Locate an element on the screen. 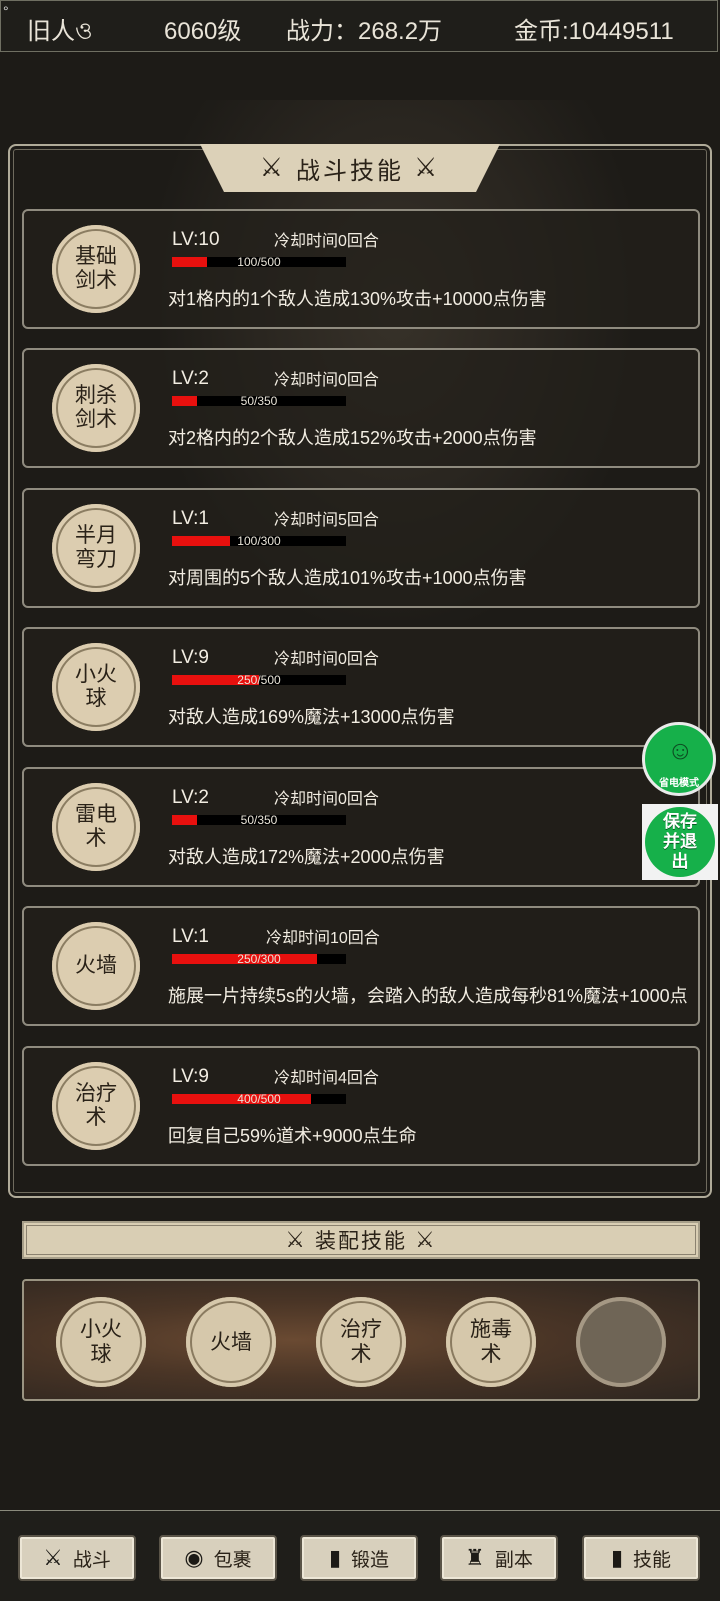  rabbit-icon: ☺ is located at coordinates (680, 750).